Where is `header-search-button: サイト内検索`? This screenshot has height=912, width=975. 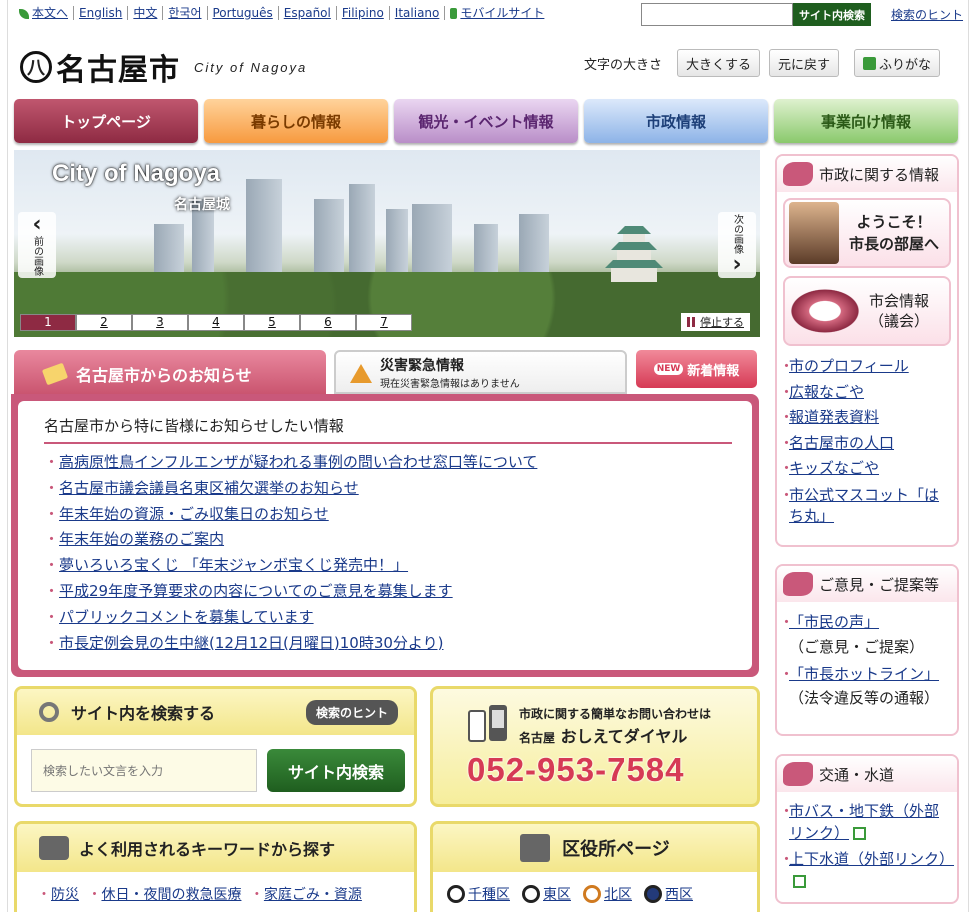
header-search-button: サイト内検索 is located at coordinates (832, 14).